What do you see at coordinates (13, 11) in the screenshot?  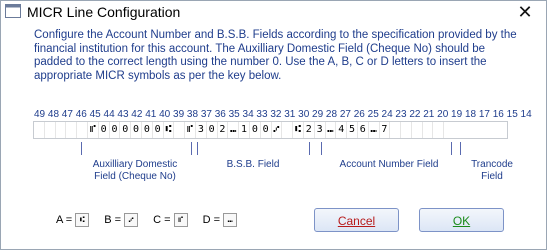 I see `app-window-icon` at bounding box center [13, 11].